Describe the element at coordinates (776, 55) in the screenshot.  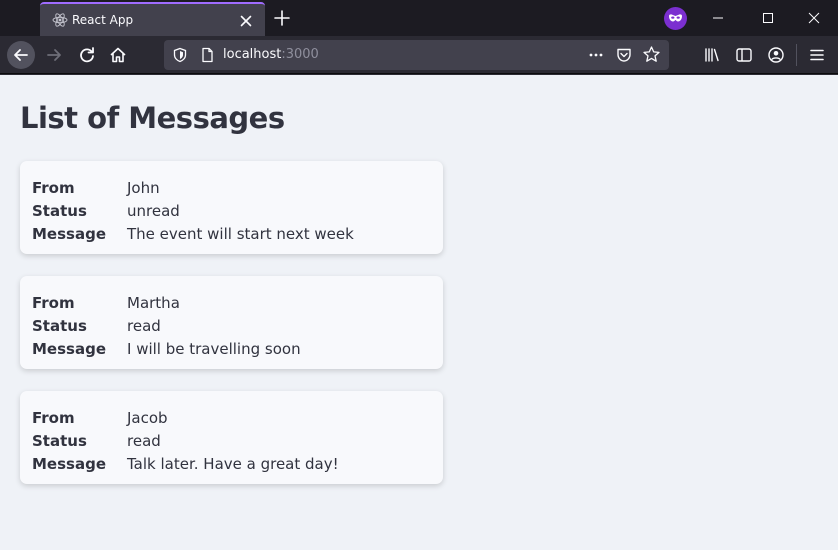
I see `account-icon` at that location.